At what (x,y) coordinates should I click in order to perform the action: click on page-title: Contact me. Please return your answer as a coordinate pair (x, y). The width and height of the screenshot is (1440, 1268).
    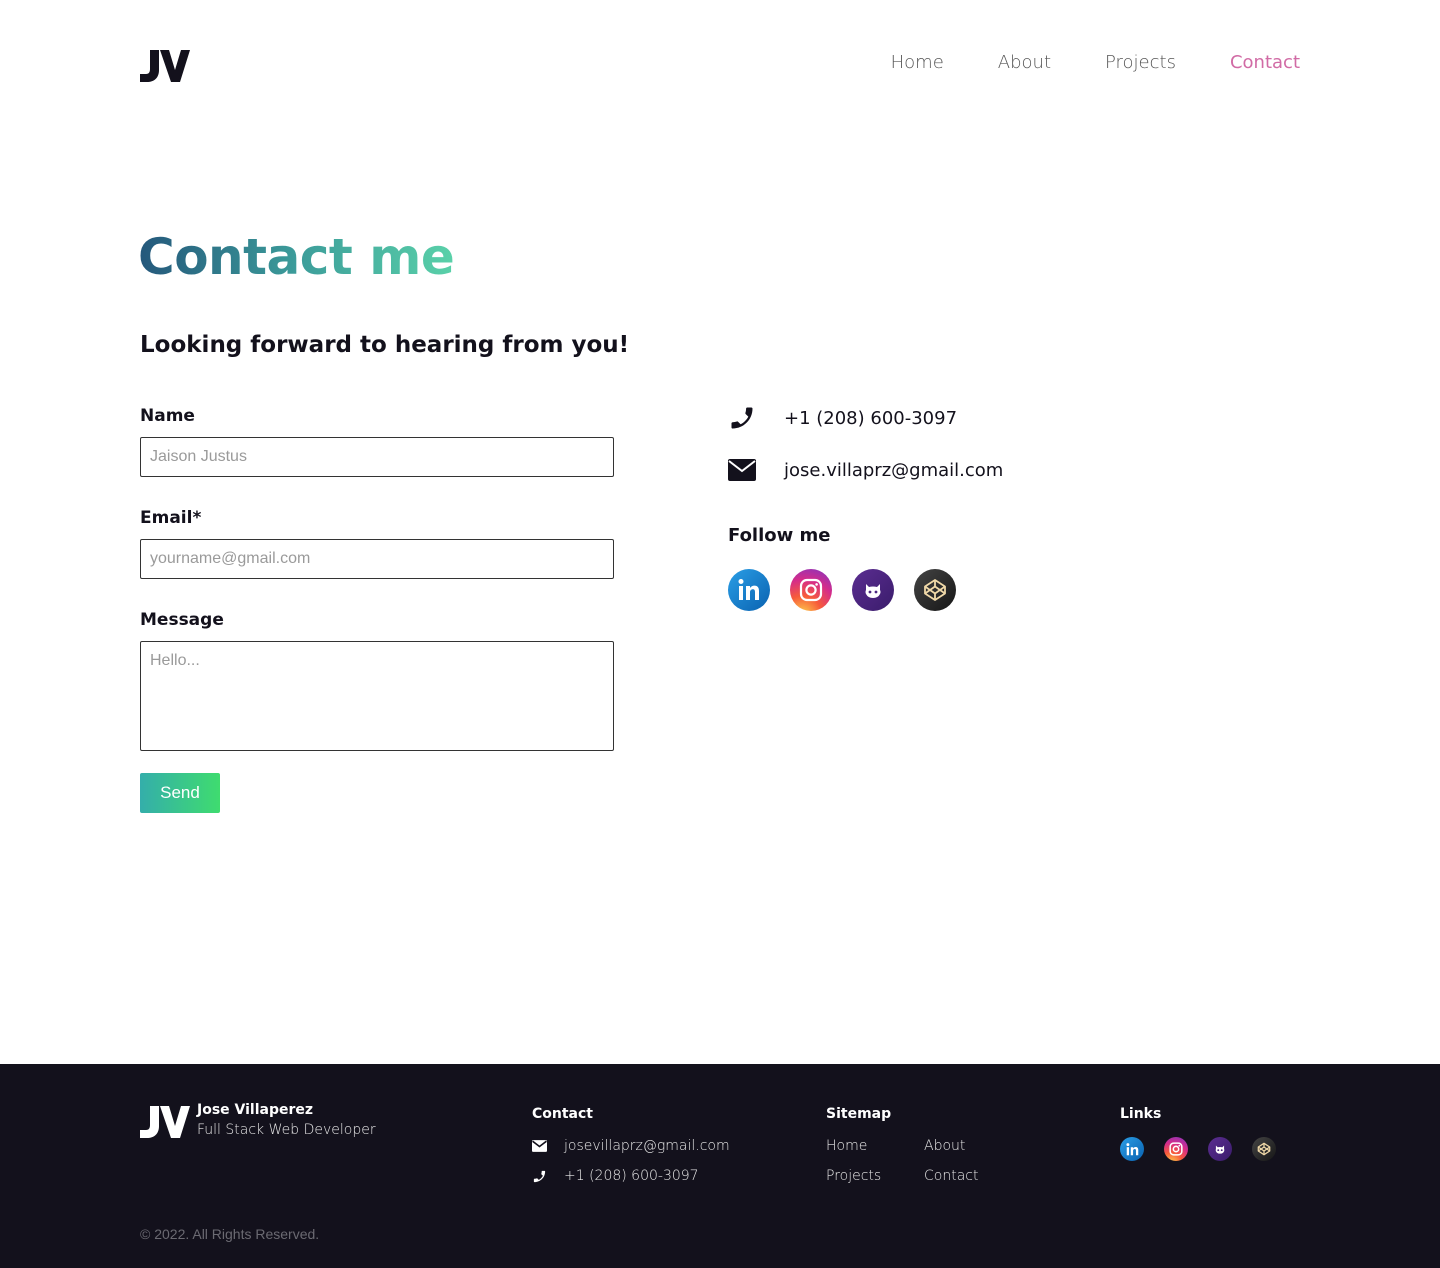
    Looking at the image, I should click on (296, 257).